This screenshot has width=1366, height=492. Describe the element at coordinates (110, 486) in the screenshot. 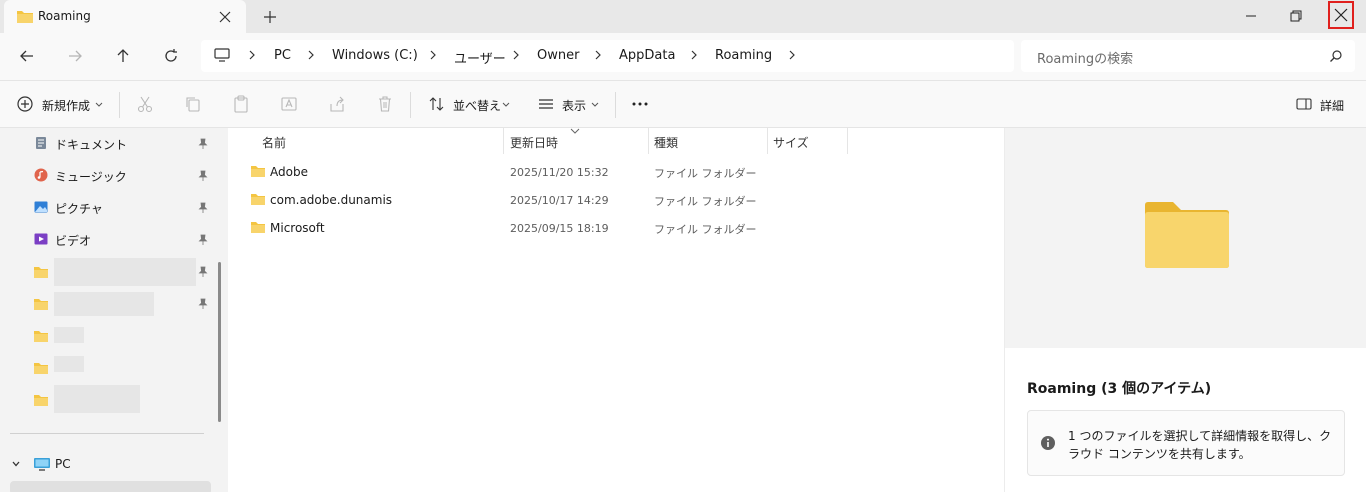

I see `nav-item-windows-c` at that location.